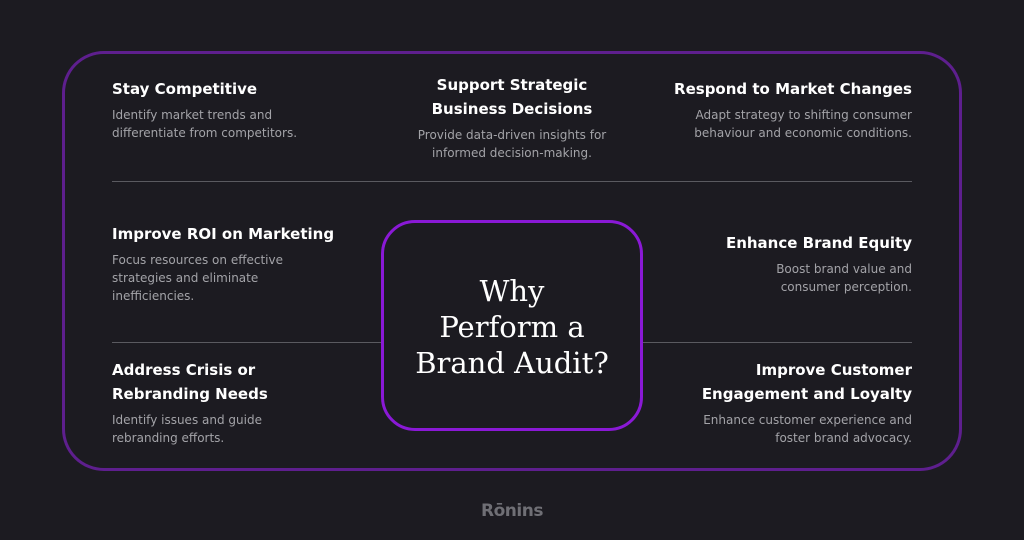 The height and width of the screenshot is (540, 1024). Describe the element at coordinates (185, 89) in the screenshot. I see `item-title: Stay Competitive` at that location.